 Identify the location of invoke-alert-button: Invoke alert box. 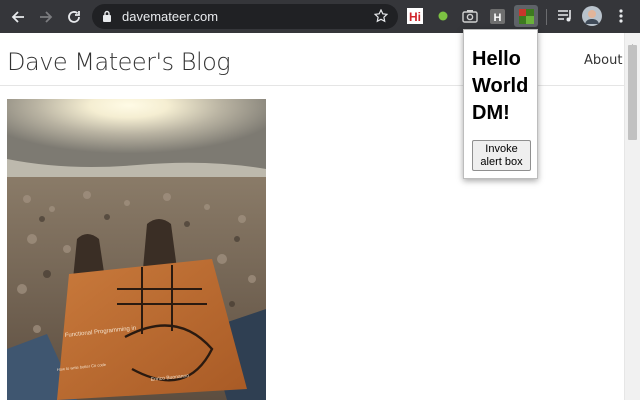
(501, 155).